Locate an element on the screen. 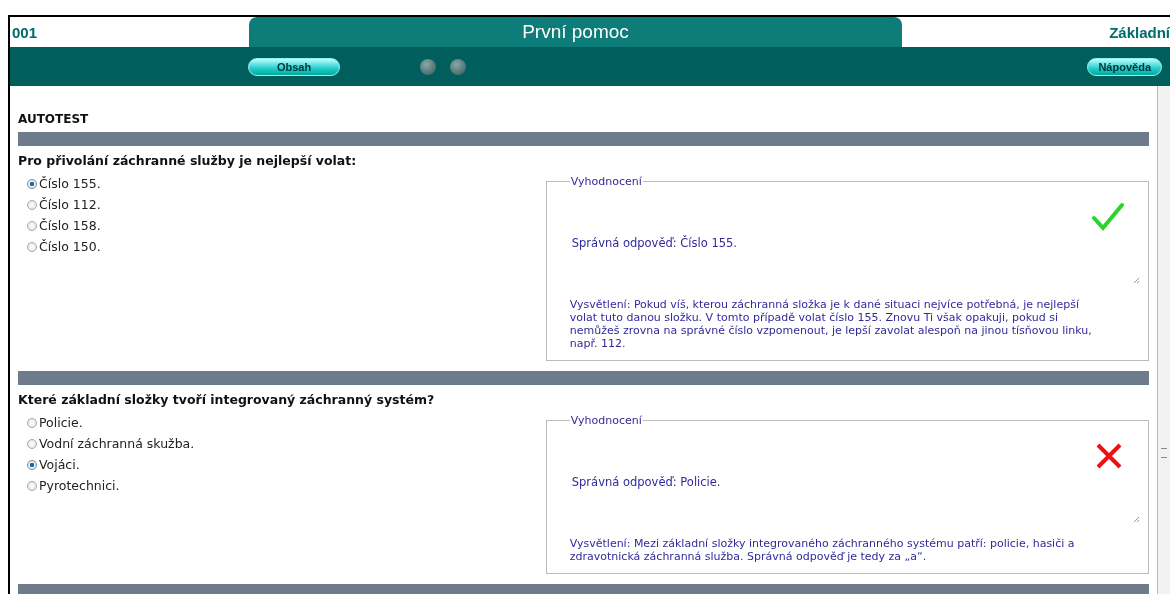  question-text: Pro přivolání záchranné služby je nejlepší volat: is located at coordinates (188, 161).